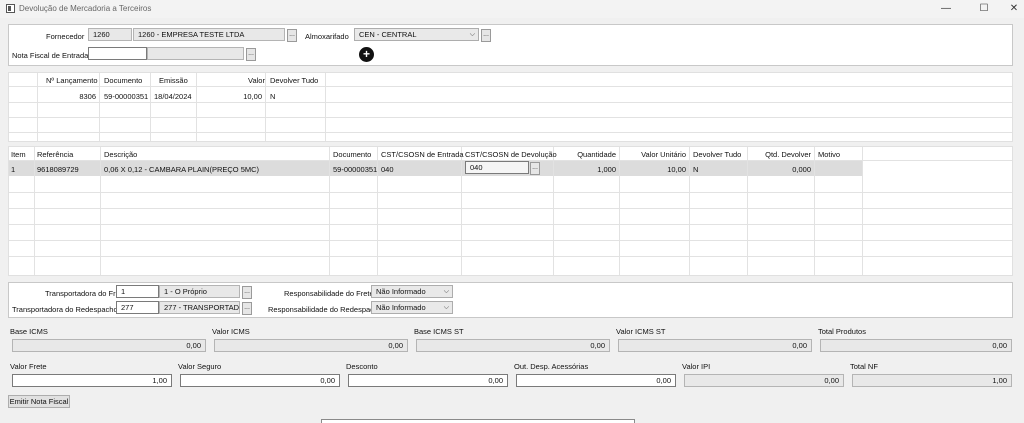 The width and height of the screenshot is (1024, 423). Describe the element at coordinates (173, 80) in the screenshot. I see `col-header-emissao: Emissão` at that location.